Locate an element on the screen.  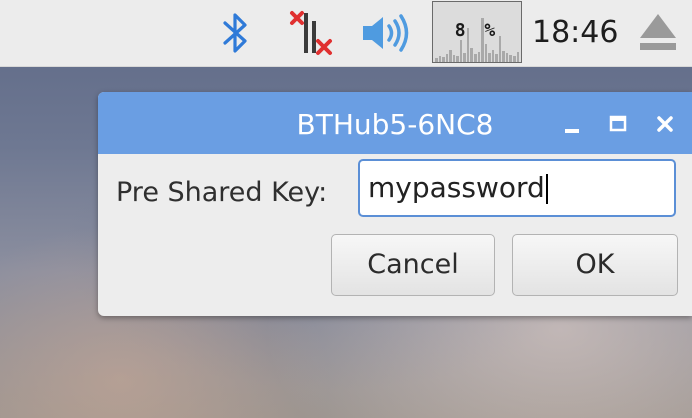
cancel-button: Cancel is located at coordinates (413, 265).